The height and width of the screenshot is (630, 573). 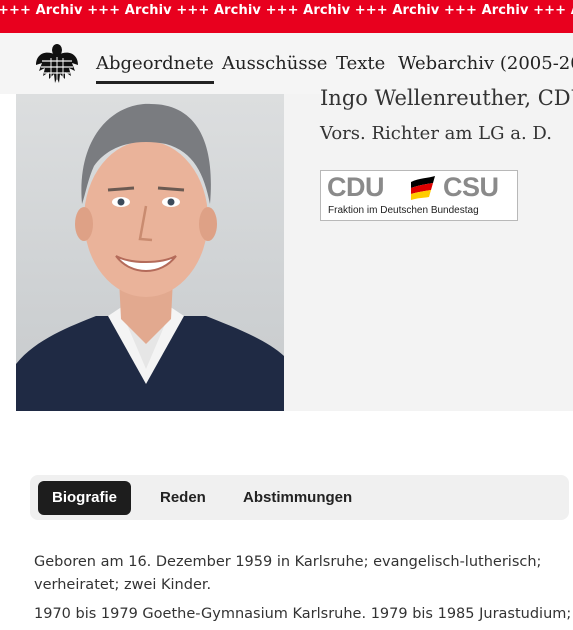 I want to click on bundestag-eagle-icon, so click(x=57, y=63).